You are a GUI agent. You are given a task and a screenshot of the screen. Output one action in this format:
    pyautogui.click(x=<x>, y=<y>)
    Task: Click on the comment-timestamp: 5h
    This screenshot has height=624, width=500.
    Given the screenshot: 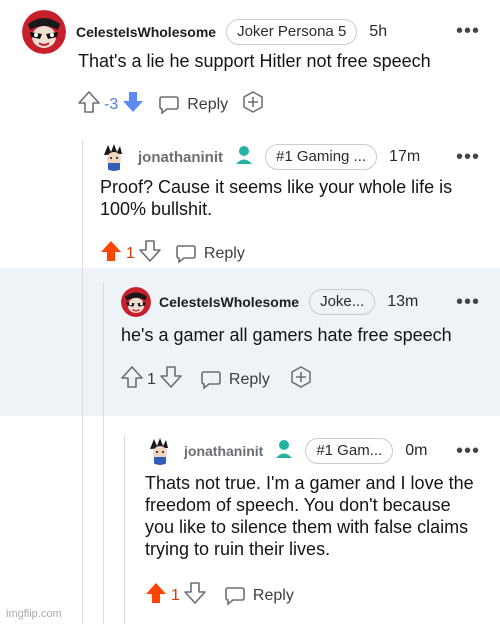 What is the action you would take?
    pyautogui.click(x=378, y=31)
    